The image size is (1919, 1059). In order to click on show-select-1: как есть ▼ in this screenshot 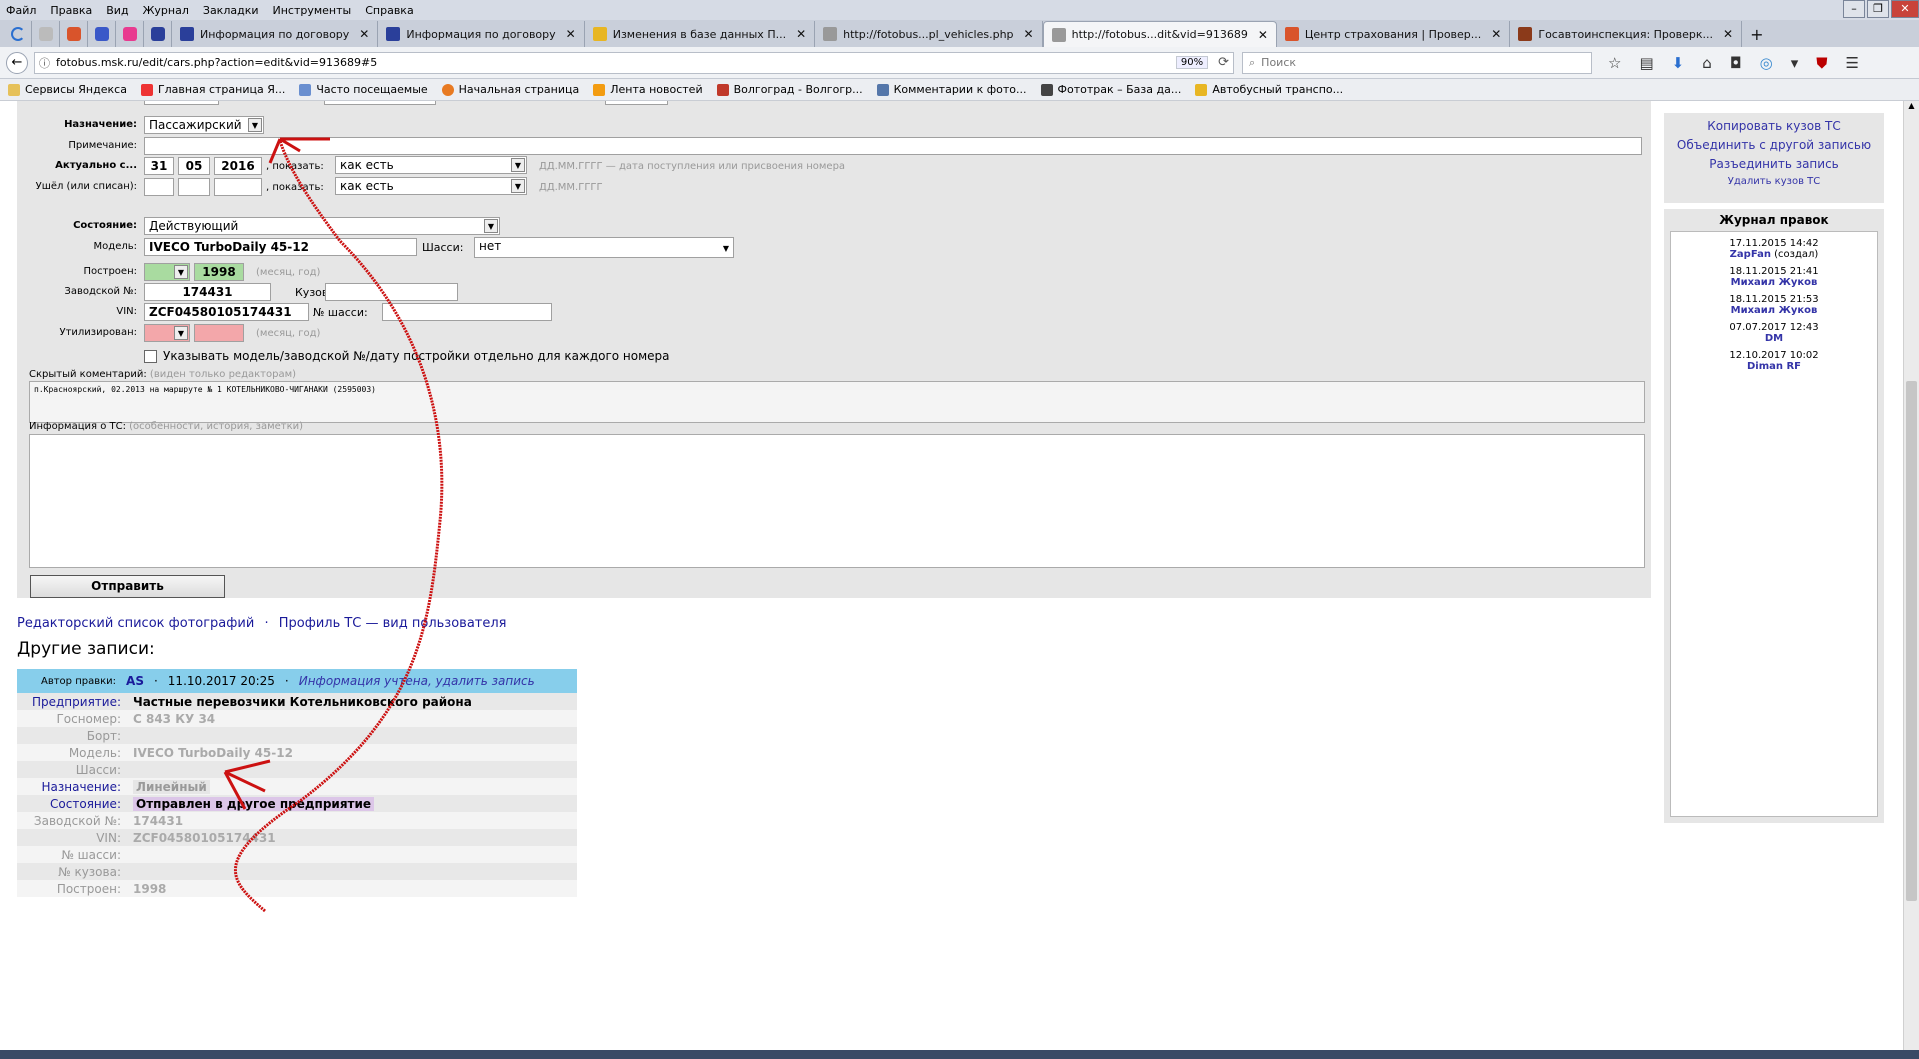, I will do `click(431, 165)`.